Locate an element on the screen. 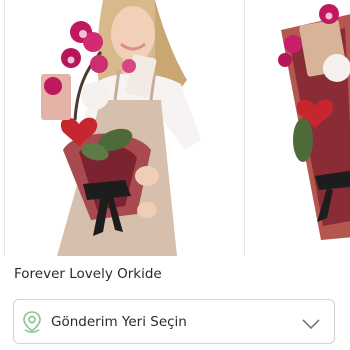 Image resolution: width=350 pixels, height=350 pixels. delivery-location-select: Gönderim Yeri Seçin is located at coordinates (174, 321).